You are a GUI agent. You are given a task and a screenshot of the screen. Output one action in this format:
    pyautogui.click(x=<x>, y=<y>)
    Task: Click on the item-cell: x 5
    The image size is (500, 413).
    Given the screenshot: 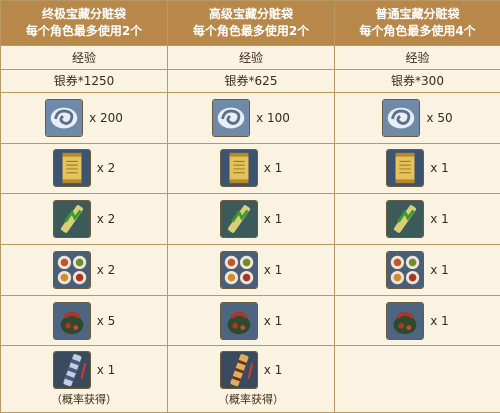 What is the action you would take?
    pyautogui.click(x=84, y=320)
    